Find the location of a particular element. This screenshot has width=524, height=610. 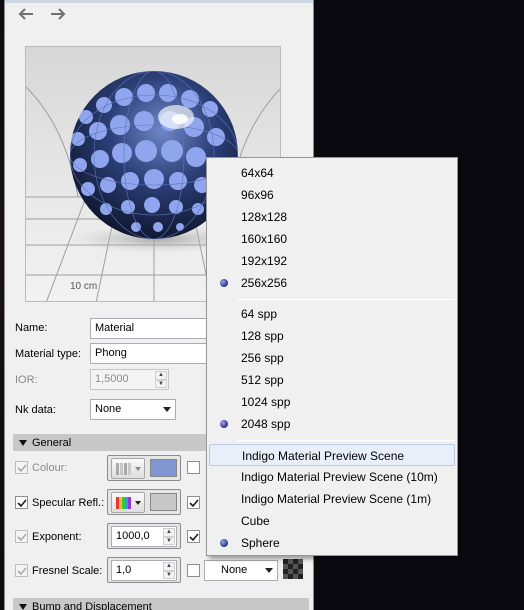

ior-spinner: ▲ ▼ is located at coordinates (161, 379).